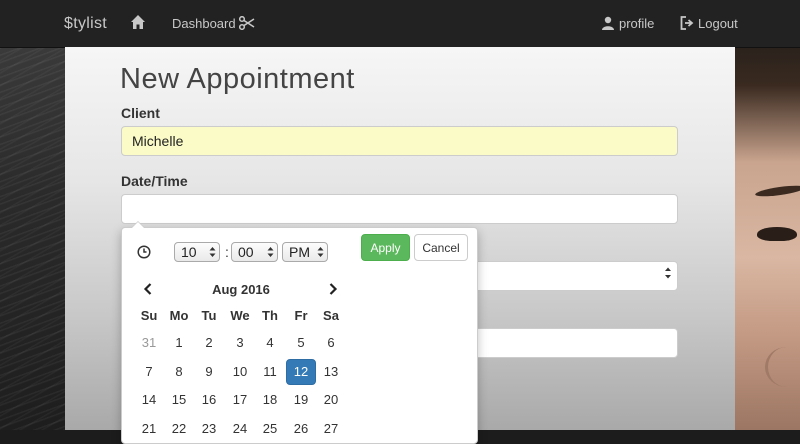  What do you see at coordinates (399, 209) in the screenshot?
I see `datetime-input` at bounding box center [399, 209].